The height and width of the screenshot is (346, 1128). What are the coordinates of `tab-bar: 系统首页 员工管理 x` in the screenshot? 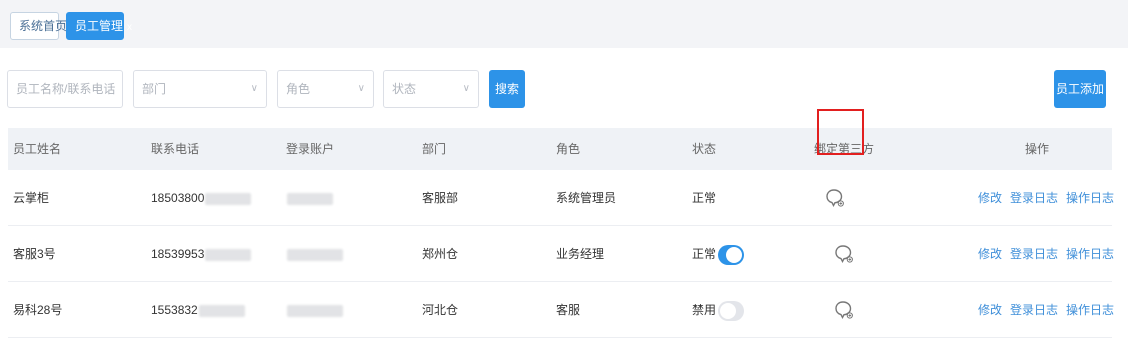 It's located at (564, 24).